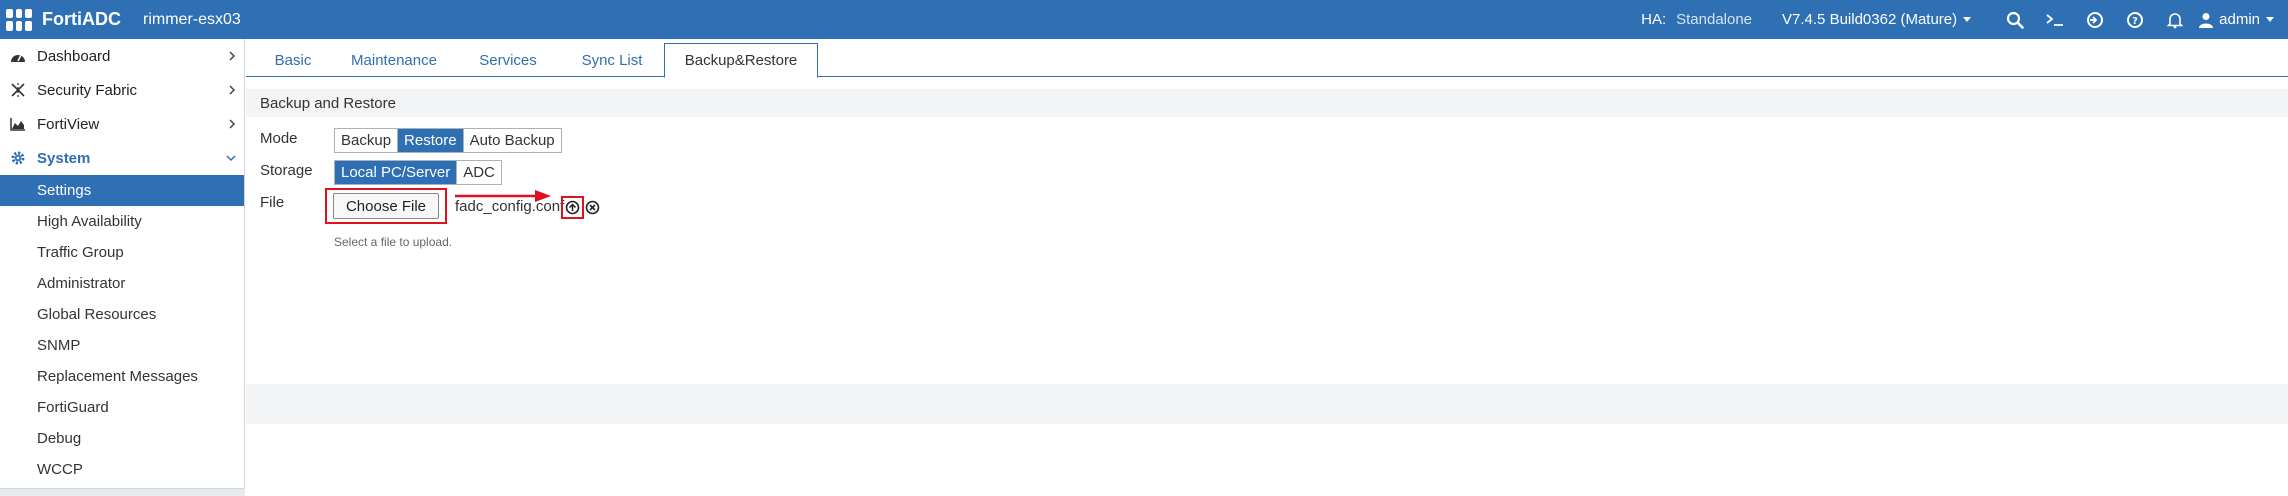 The height and width of the screenshot is (496, 2288). Describe the element at coordinates (479, 172) in the screenshot. I see `storage-option-adc: ADC` at that location.